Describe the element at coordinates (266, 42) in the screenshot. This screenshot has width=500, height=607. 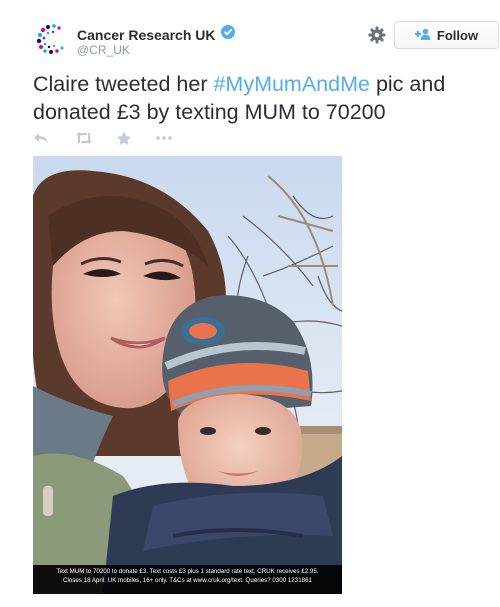
I see `tweet-header: Cancer Research UK @CR_UK Follow` at that location.